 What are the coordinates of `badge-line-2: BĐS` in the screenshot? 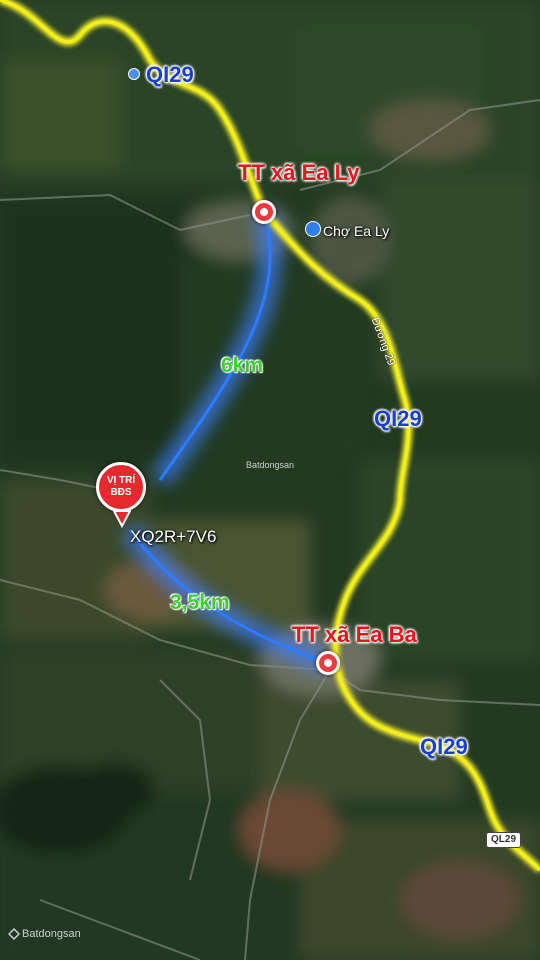 It's located at (121, 492).